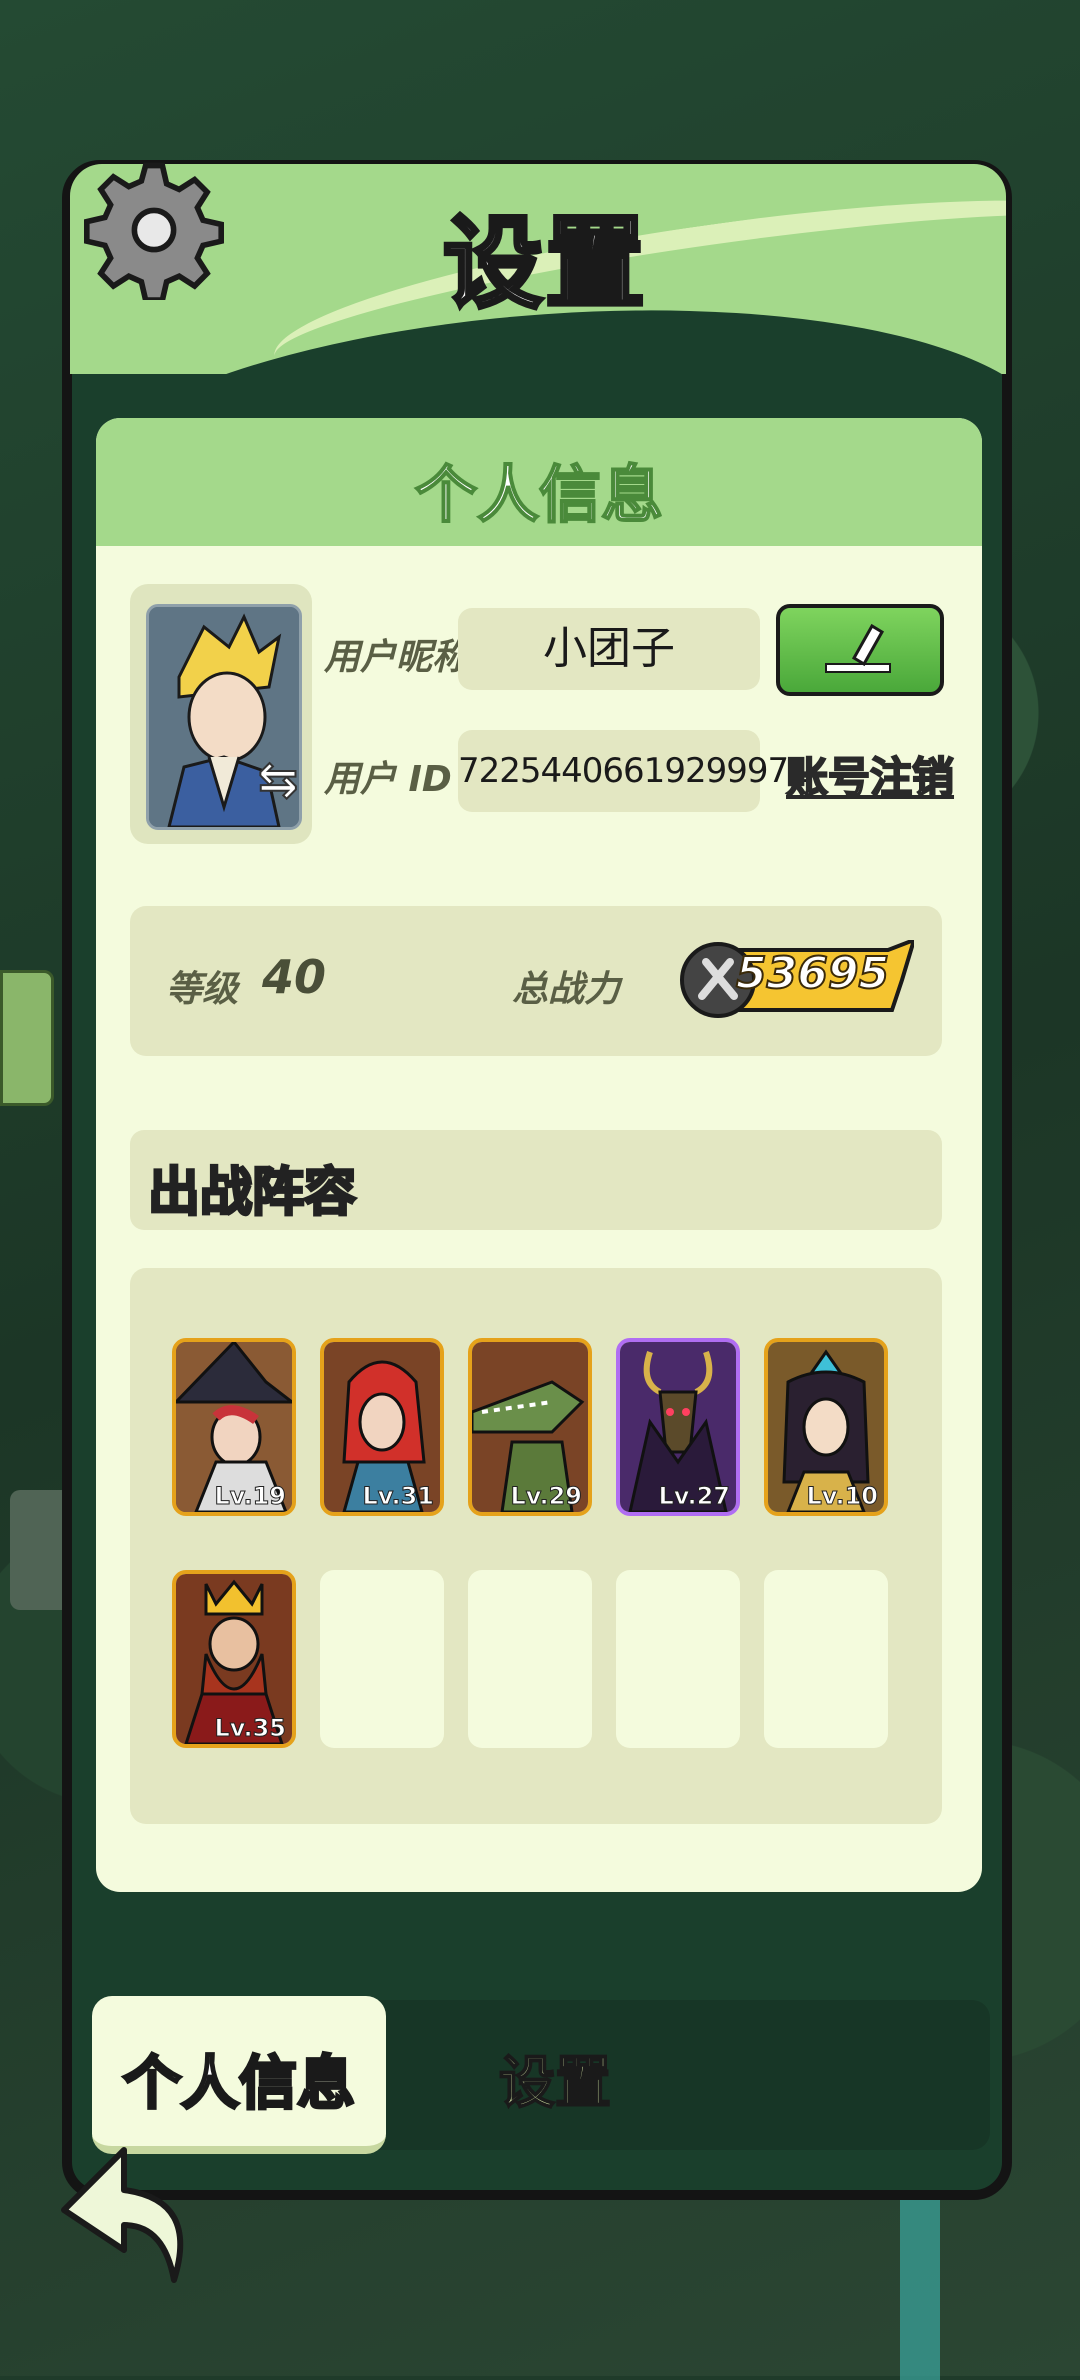  Describe the element at coordinates (250, 1496) in the screenshot. I see `hero-level: Lv.19` at that location.